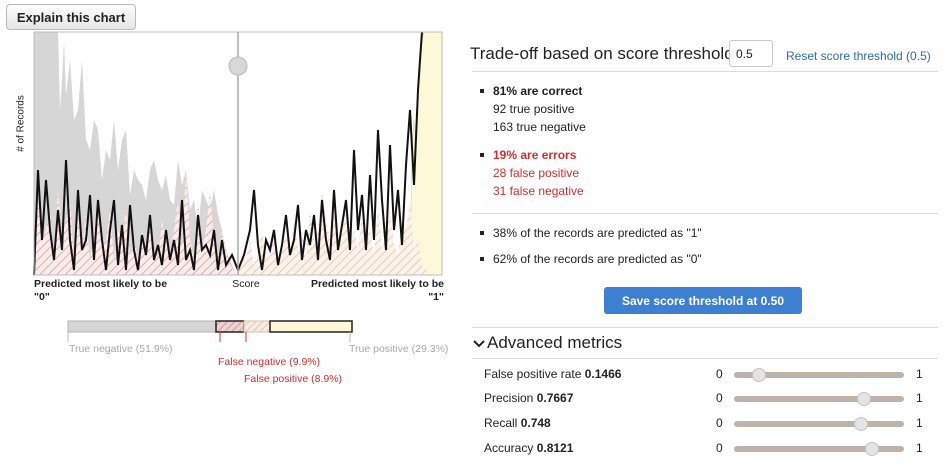 The height and width of the screenshot is (469, 951). I want to click on x-axis-left-label: Predicted most likely to be "0", so click(100, 291).